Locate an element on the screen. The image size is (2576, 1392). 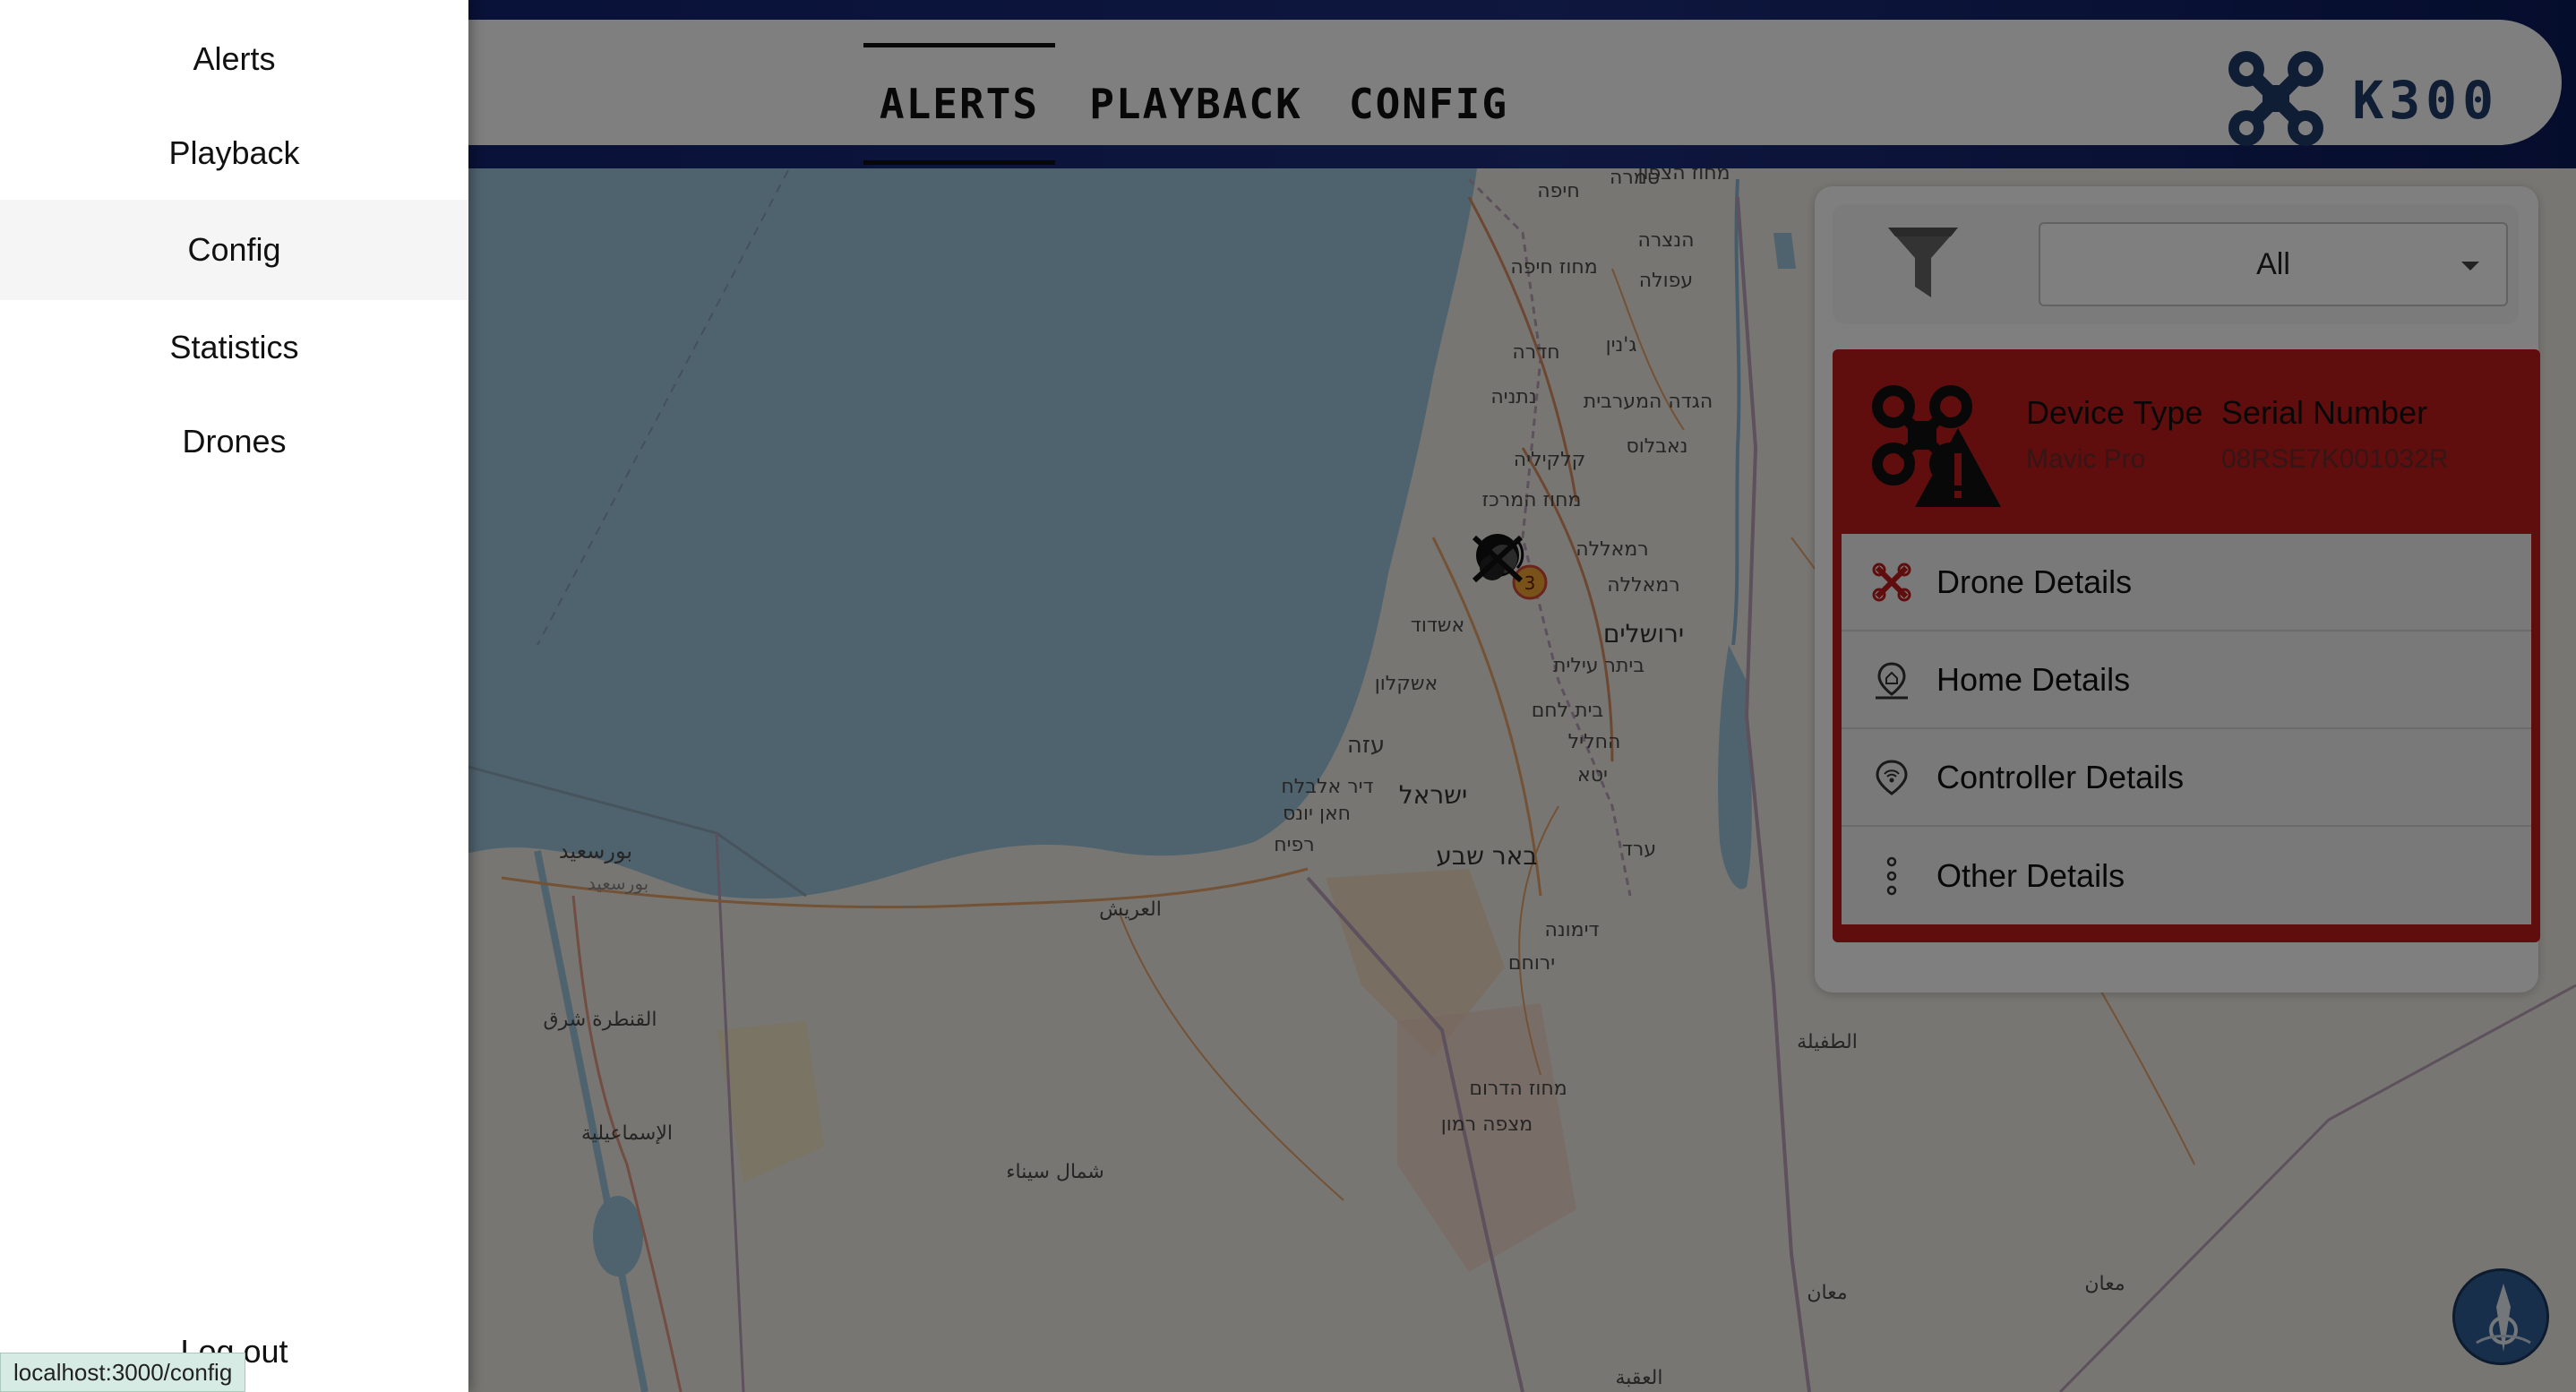
drawer-item-playback: Playback is located at coordinates (234, 153).